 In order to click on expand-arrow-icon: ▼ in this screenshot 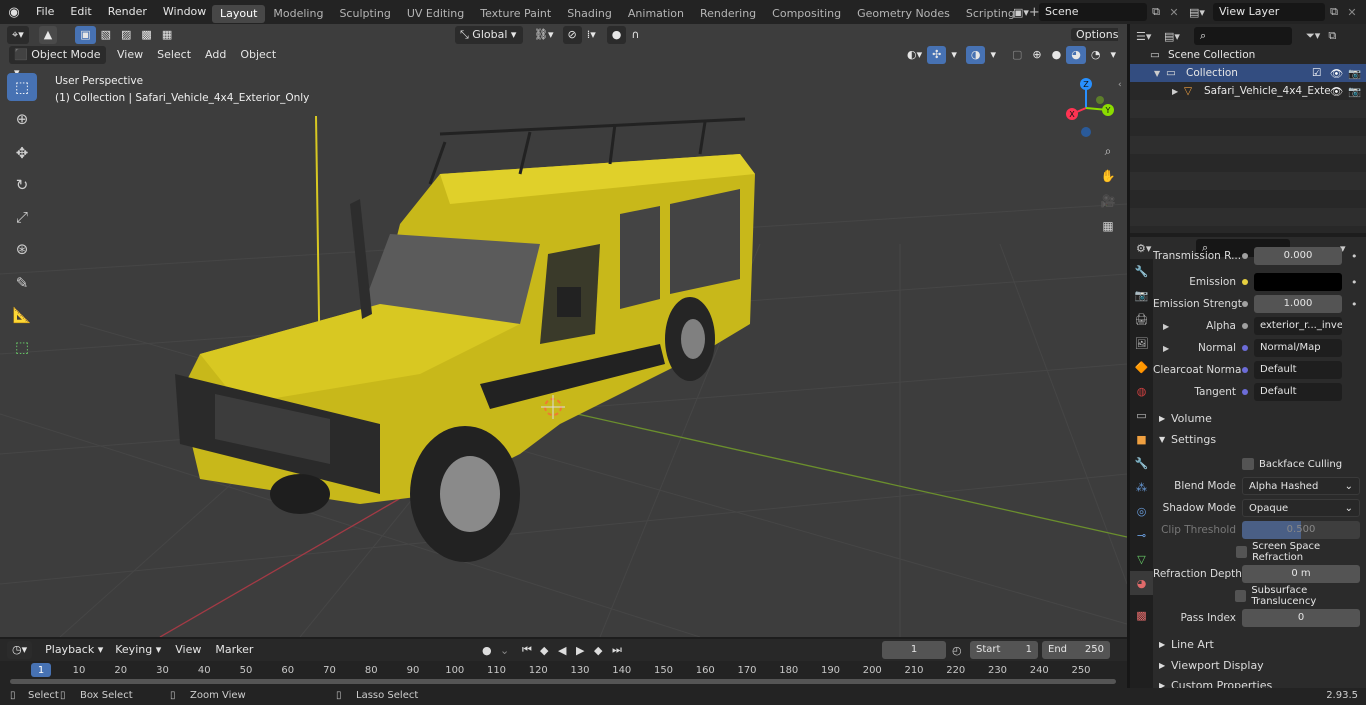, I will do `click(1160, 73)`.